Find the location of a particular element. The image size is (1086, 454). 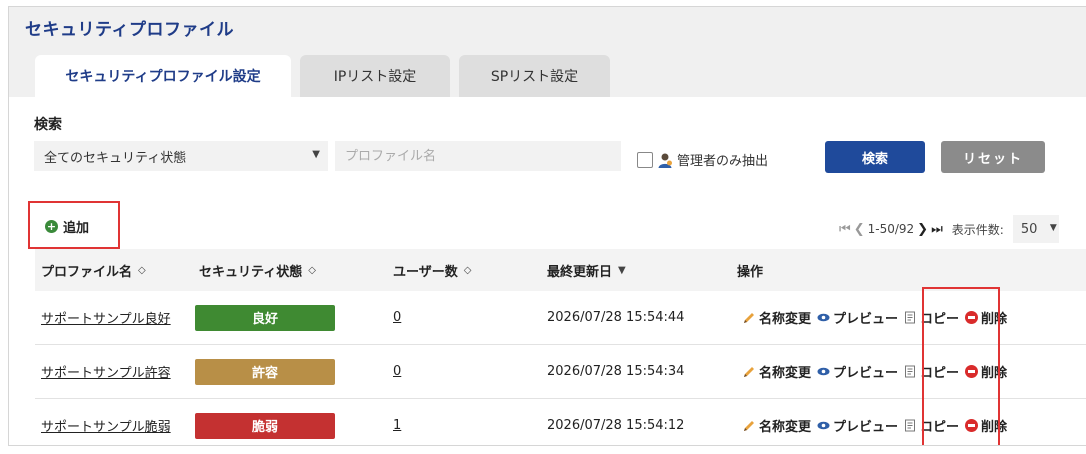

reset-button: リセット is located at coordinates (993, 157).